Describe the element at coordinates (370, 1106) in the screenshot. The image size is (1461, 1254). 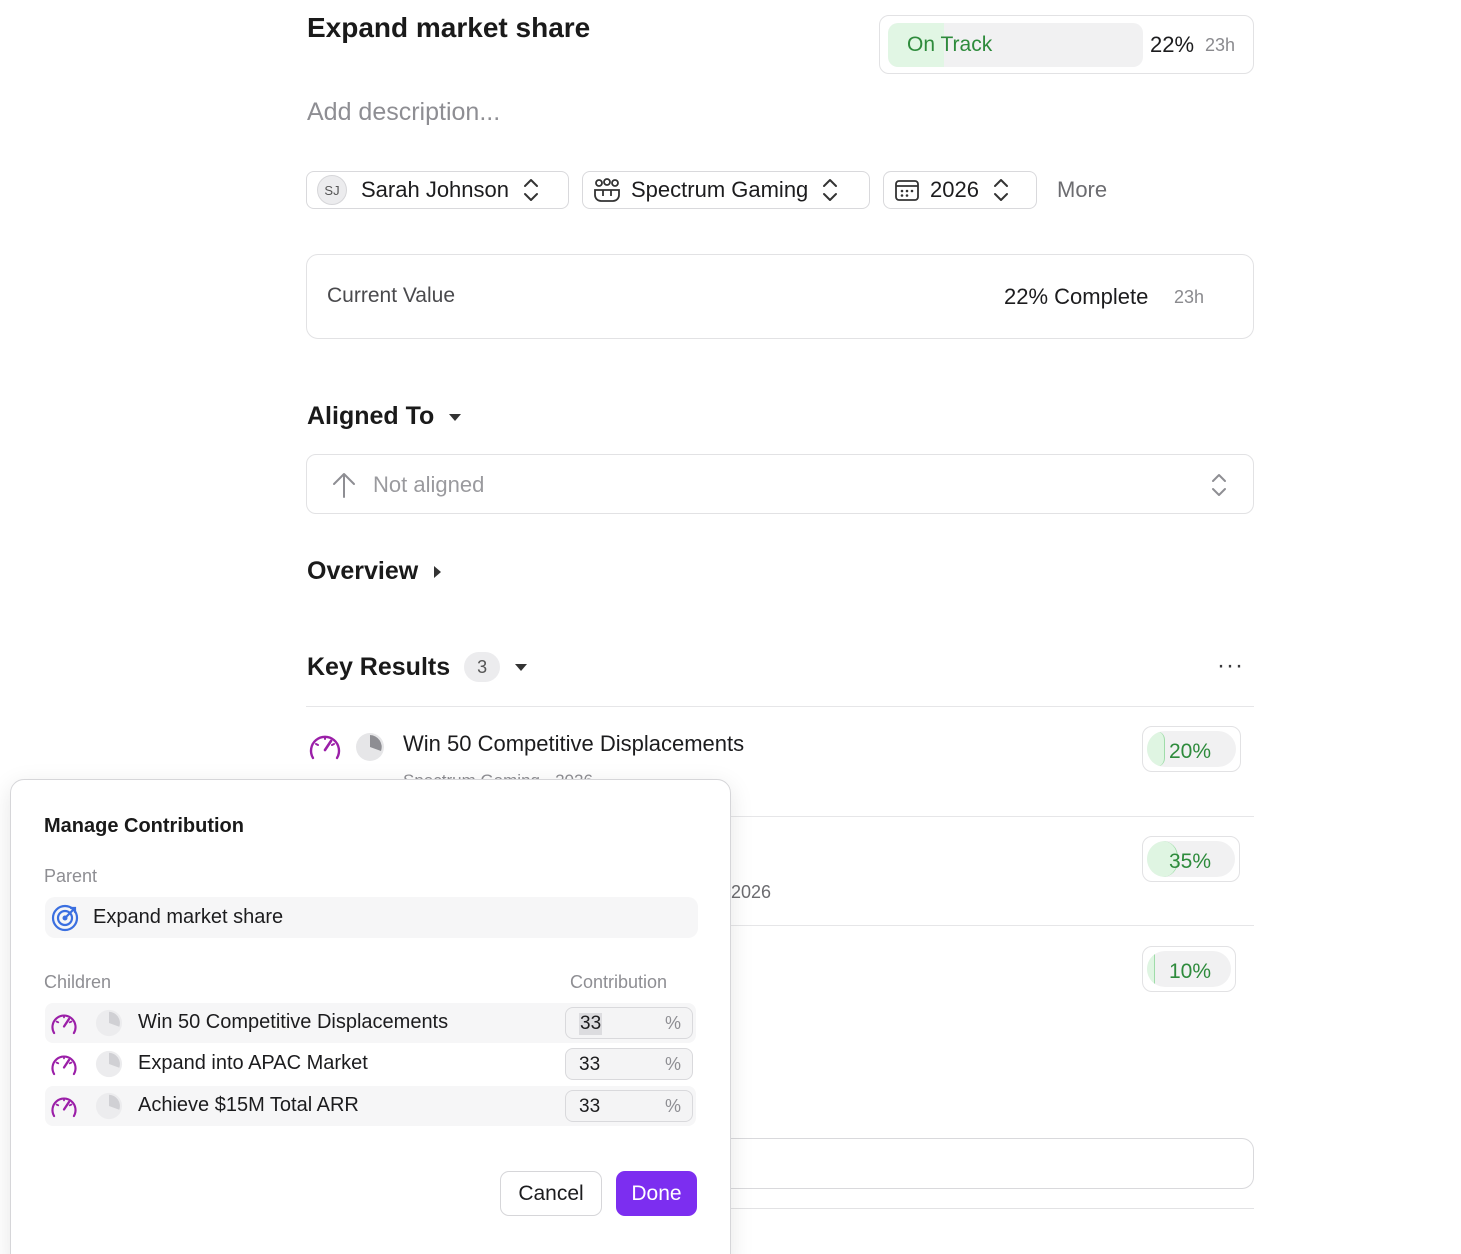
I see `child-row: Achieve $15M Total ARR 33 %` at that location.